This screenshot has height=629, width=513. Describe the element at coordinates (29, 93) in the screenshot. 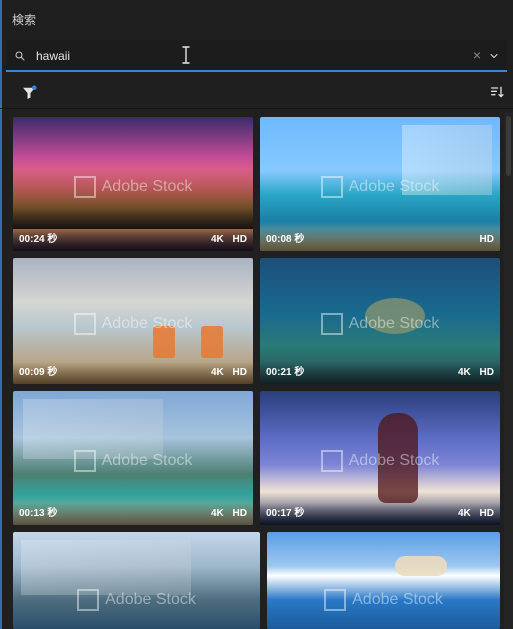

I see `filter-icon` at that location.